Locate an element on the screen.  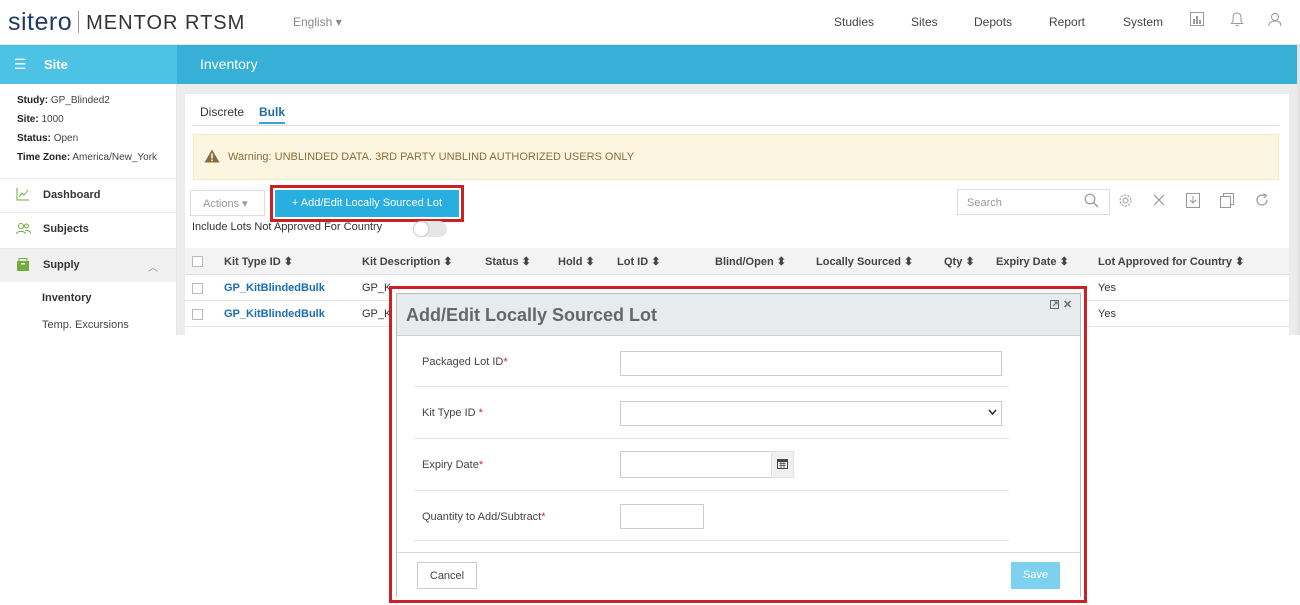
menu-icon: ☰ is located at coordinates (20, 64).